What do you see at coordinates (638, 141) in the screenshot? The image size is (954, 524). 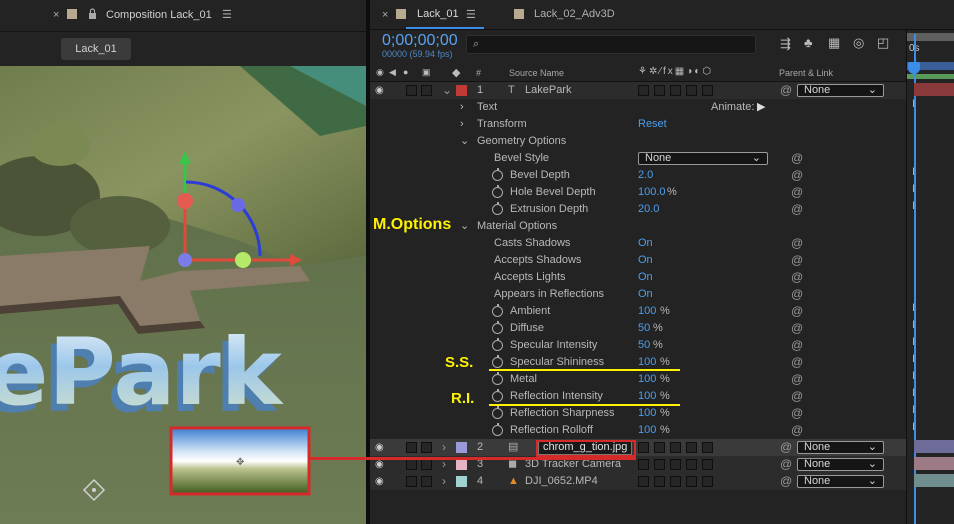 I see `geometry-options-row: ⌄ Geometry Options` at bounding box center [638, 141].